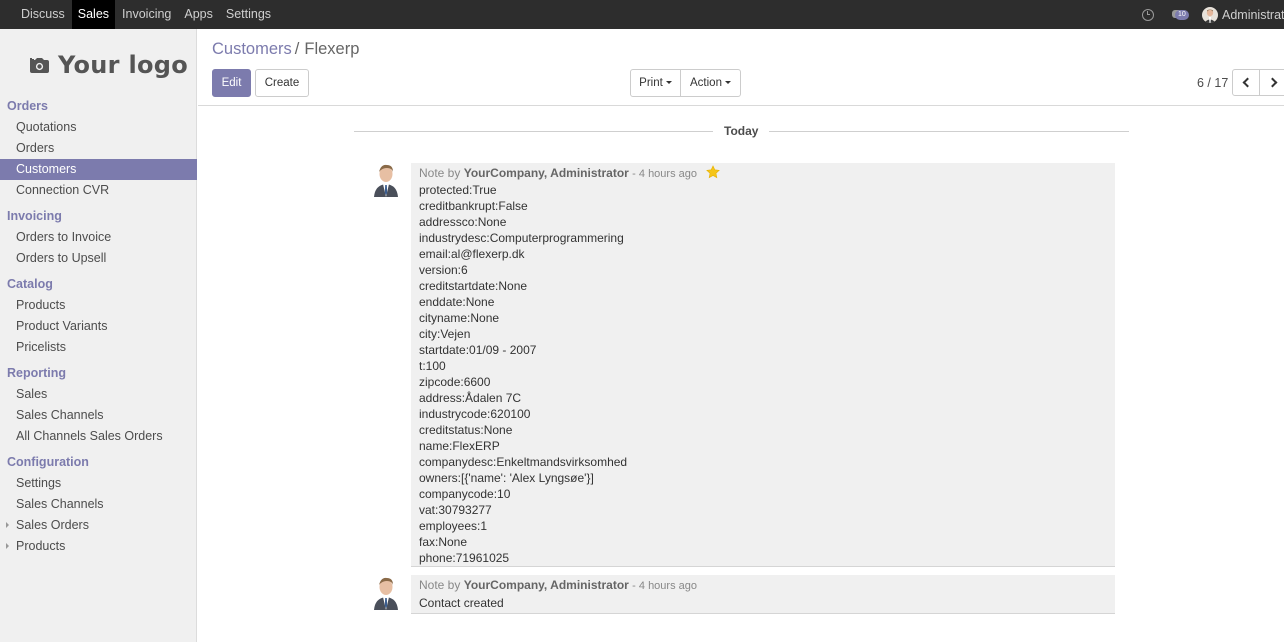 Image resolution: width=1284 pixels, height=642 pixels. What do you see at coordinates (464, 558) in the screenshot?
I see `message-line: phone:71961025` at bounding box center [464, 558].